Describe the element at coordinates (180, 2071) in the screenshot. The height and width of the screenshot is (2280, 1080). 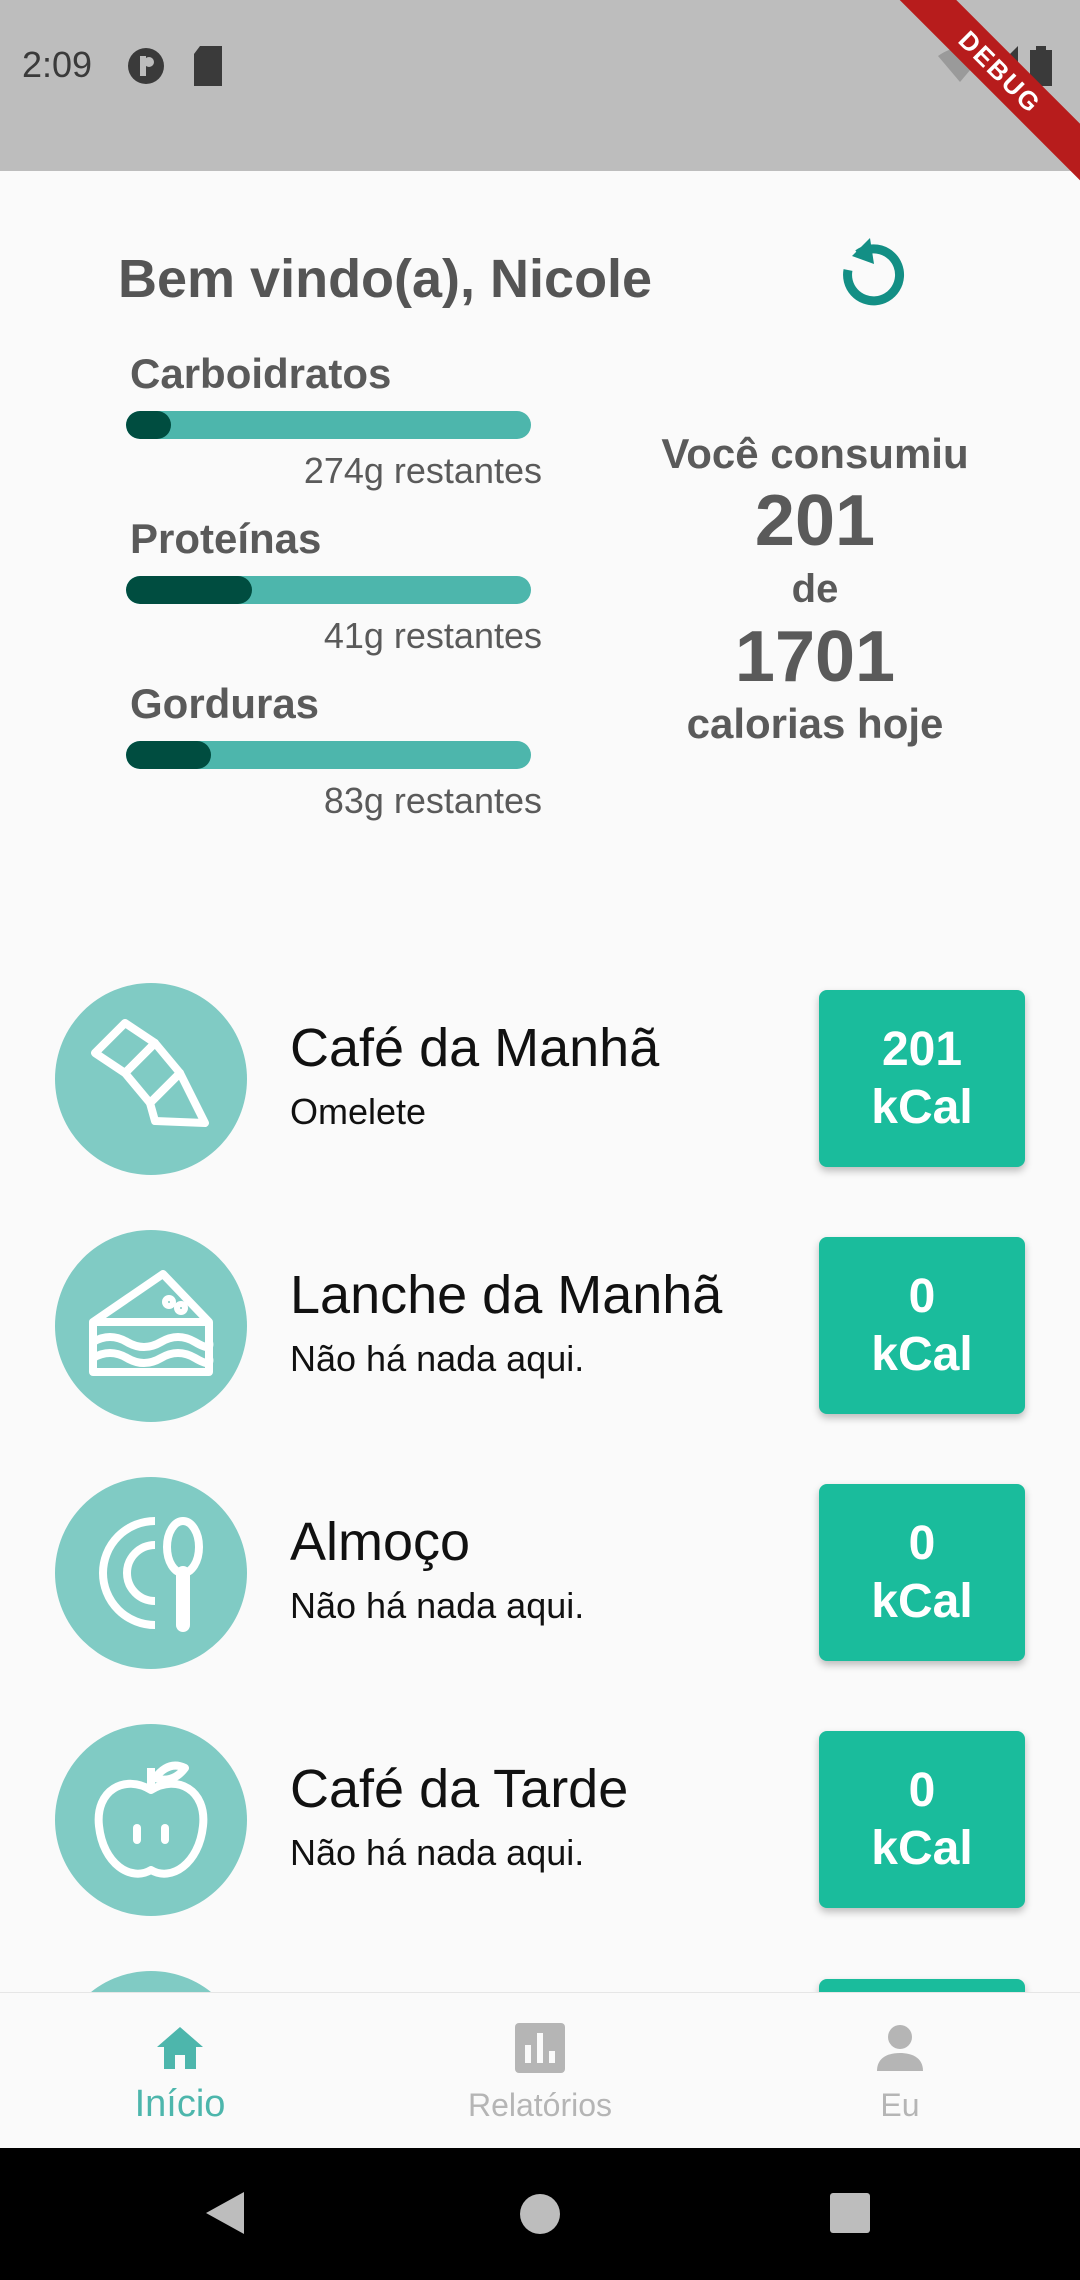
I see `nav-home: Início` at that location.